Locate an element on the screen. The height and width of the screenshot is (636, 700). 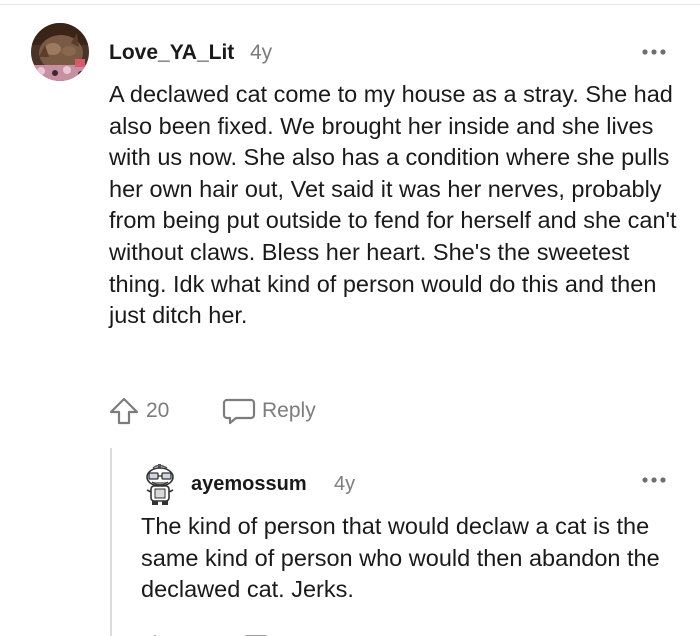
reply-button: Reply is located at coordinates (269, 411).